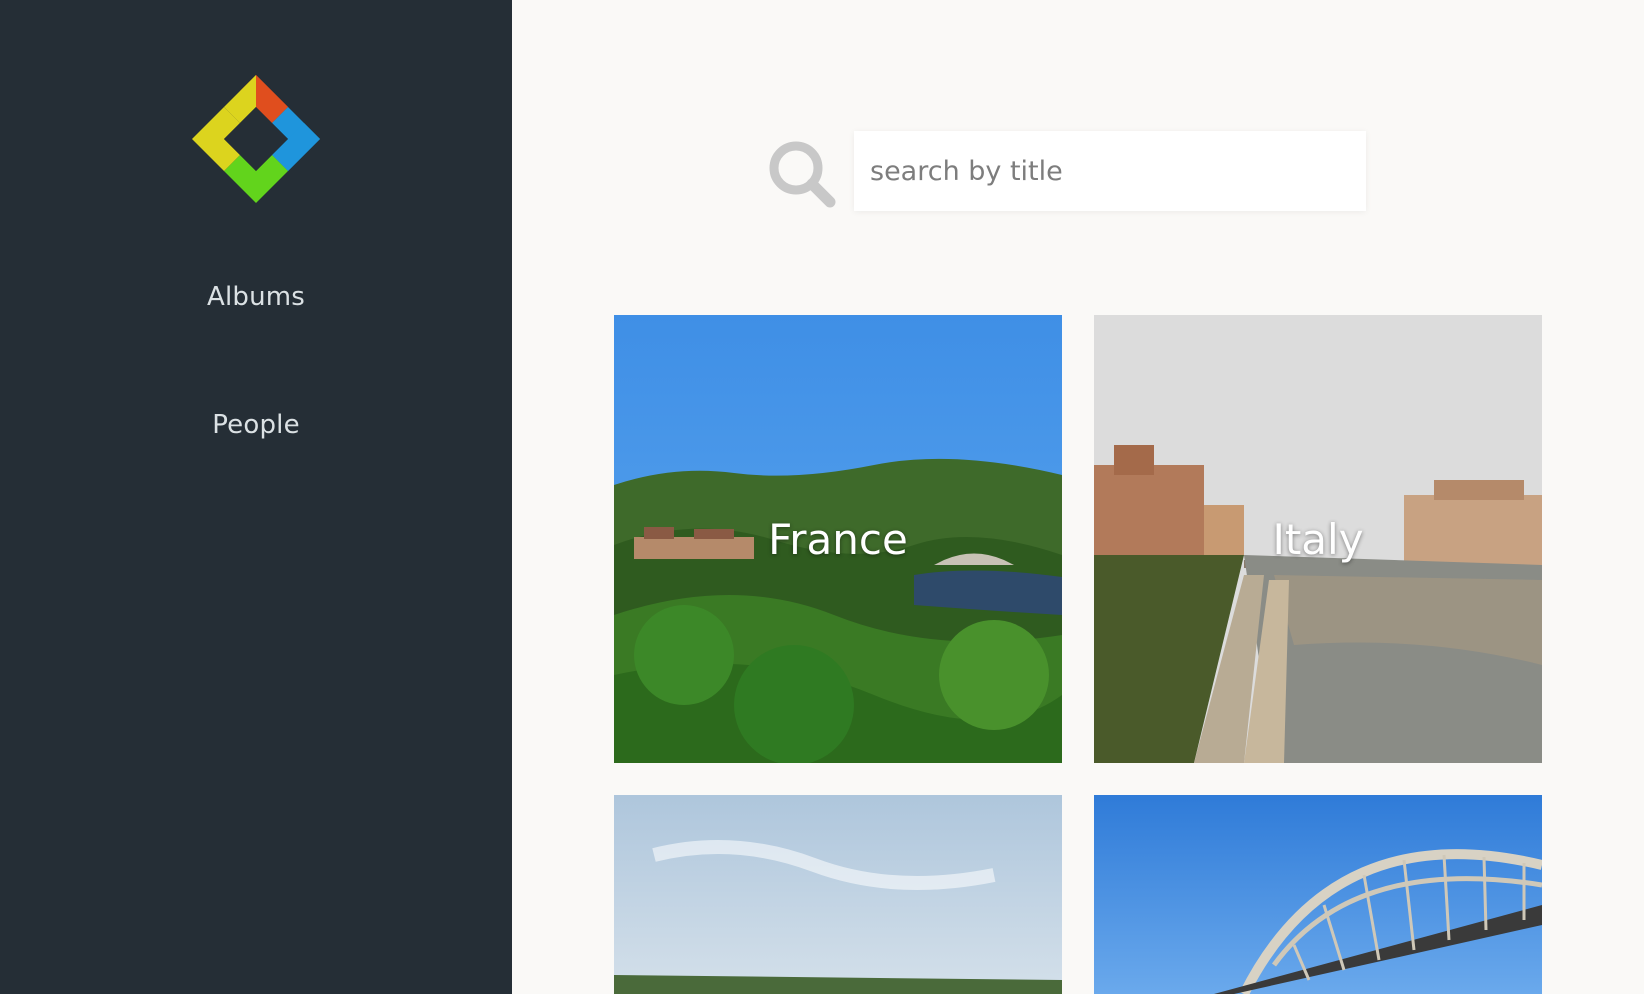  Describe the element at coordinates (256, 297) in the screenshot. I see `sidebar-item-albums: Albums` at that location.